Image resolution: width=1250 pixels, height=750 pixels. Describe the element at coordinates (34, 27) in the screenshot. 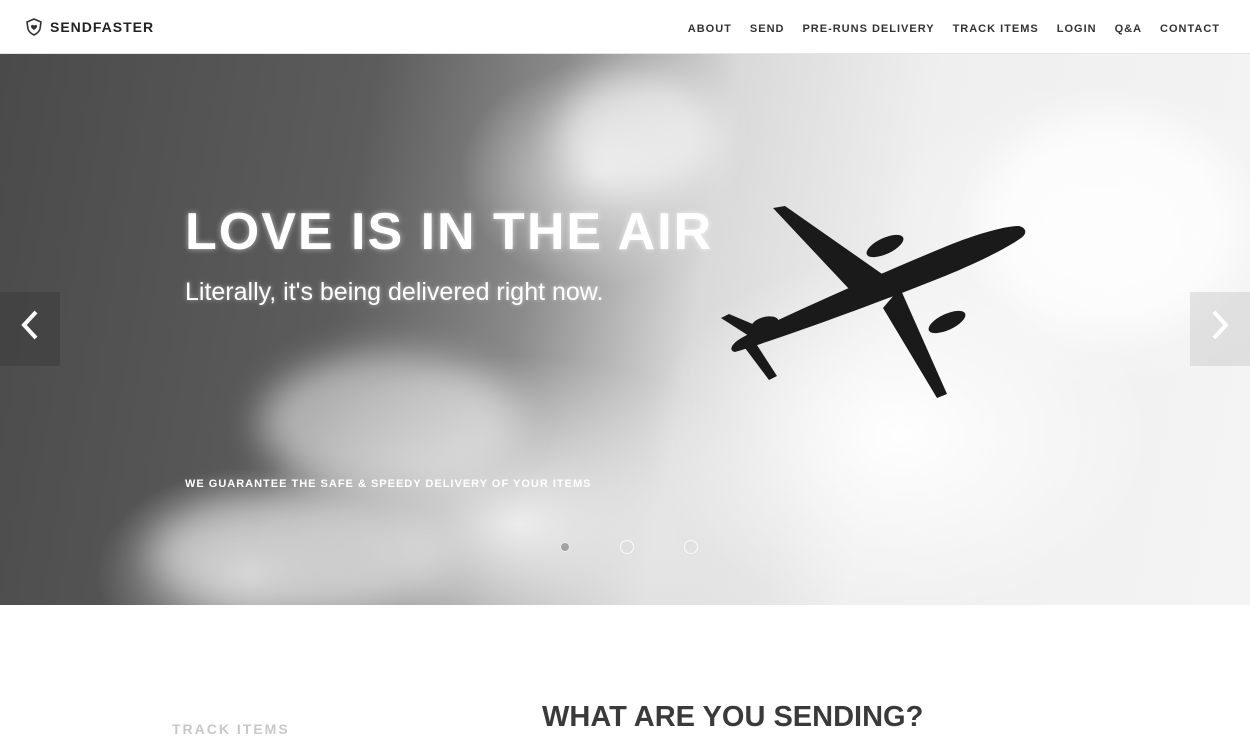

I see `shield-heart-icon` at that location.